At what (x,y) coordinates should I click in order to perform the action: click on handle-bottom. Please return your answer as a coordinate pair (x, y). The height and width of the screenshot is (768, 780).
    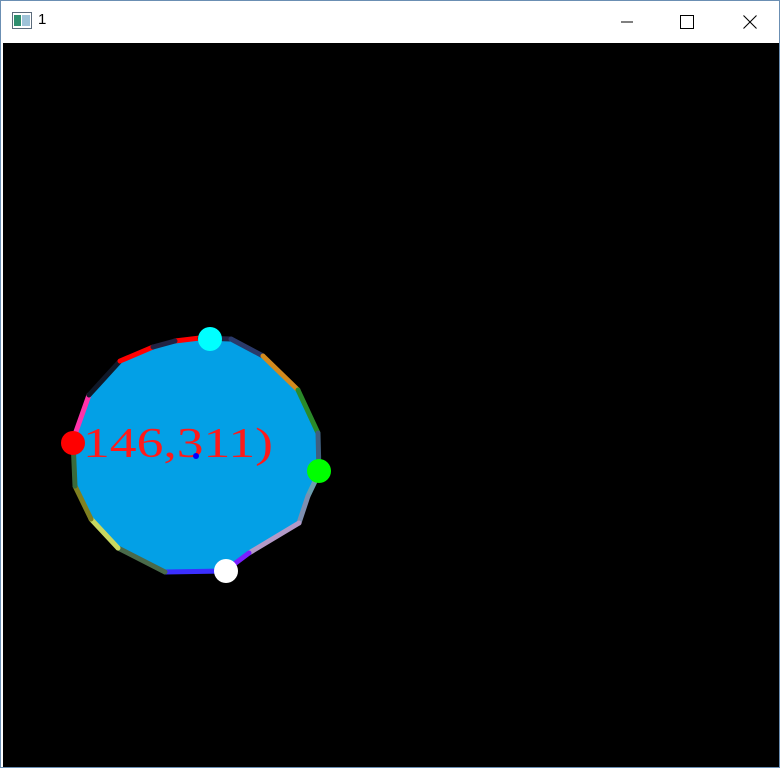
    Looking at the image, I should click on (226, 571).